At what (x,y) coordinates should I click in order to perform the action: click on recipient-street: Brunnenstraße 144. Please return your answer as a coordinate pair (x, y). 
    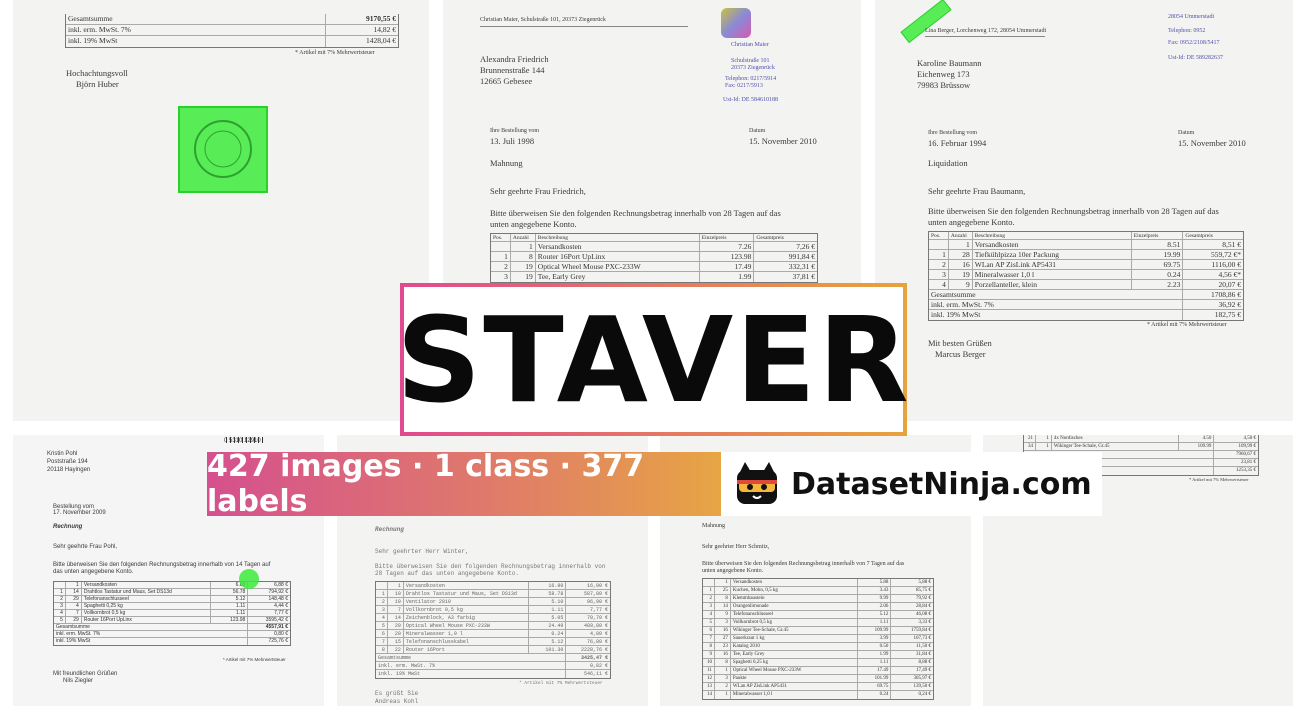
    Looking at the image, I should click on (512, 70).